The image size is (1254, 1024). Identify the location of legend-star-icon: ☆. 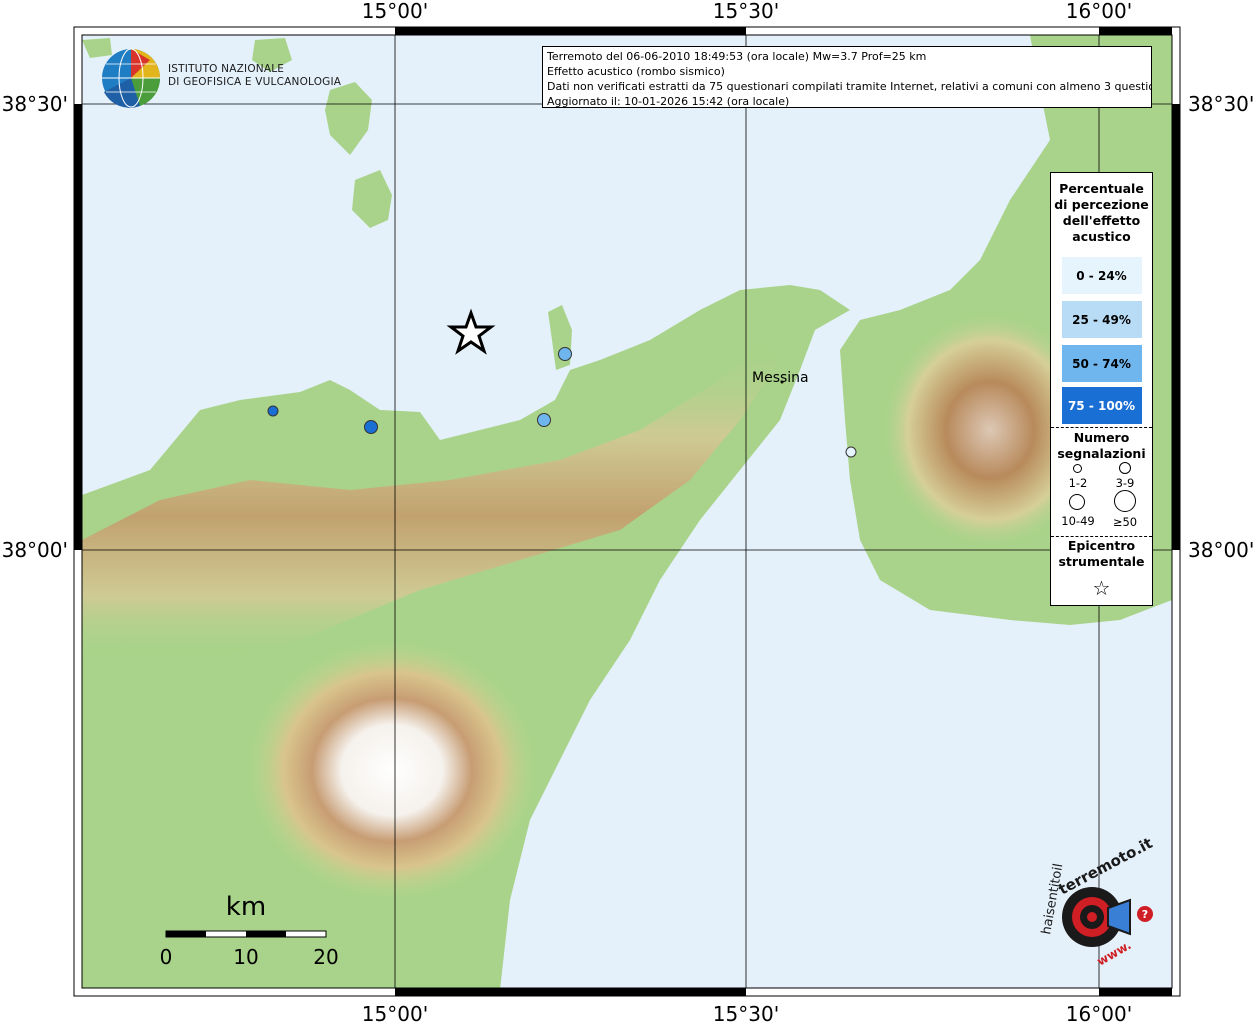
(1101, 588).